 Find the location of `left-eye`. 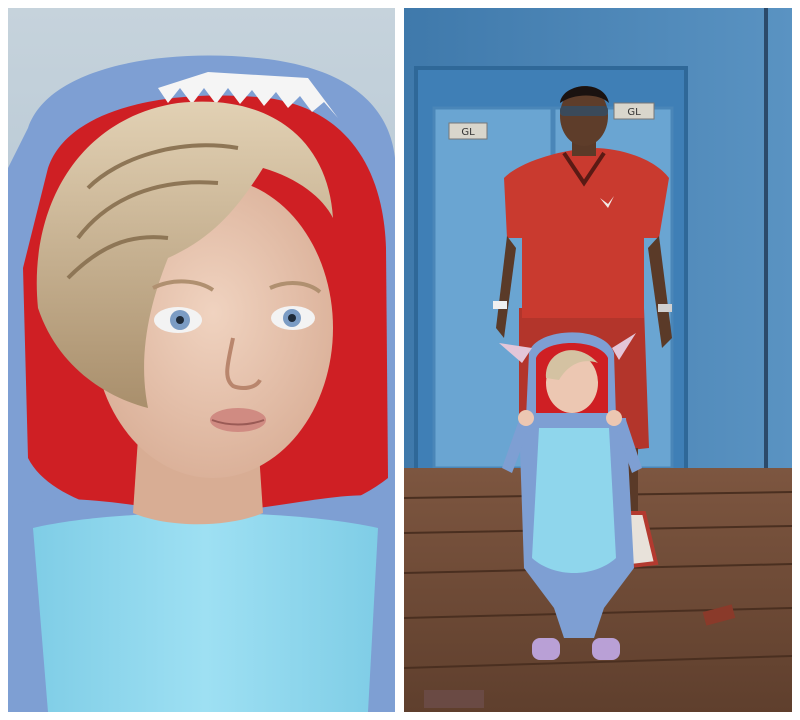

left-eye is located at coordinates (178, 320).